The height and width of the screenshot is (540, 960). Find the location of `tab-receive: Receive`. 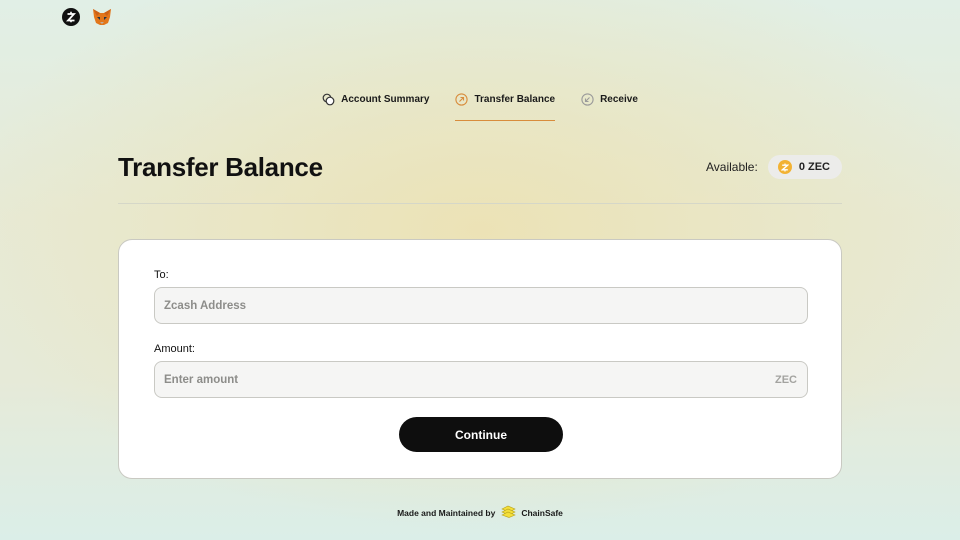

tab-receive: Receive is located at coordinates (609, 99).